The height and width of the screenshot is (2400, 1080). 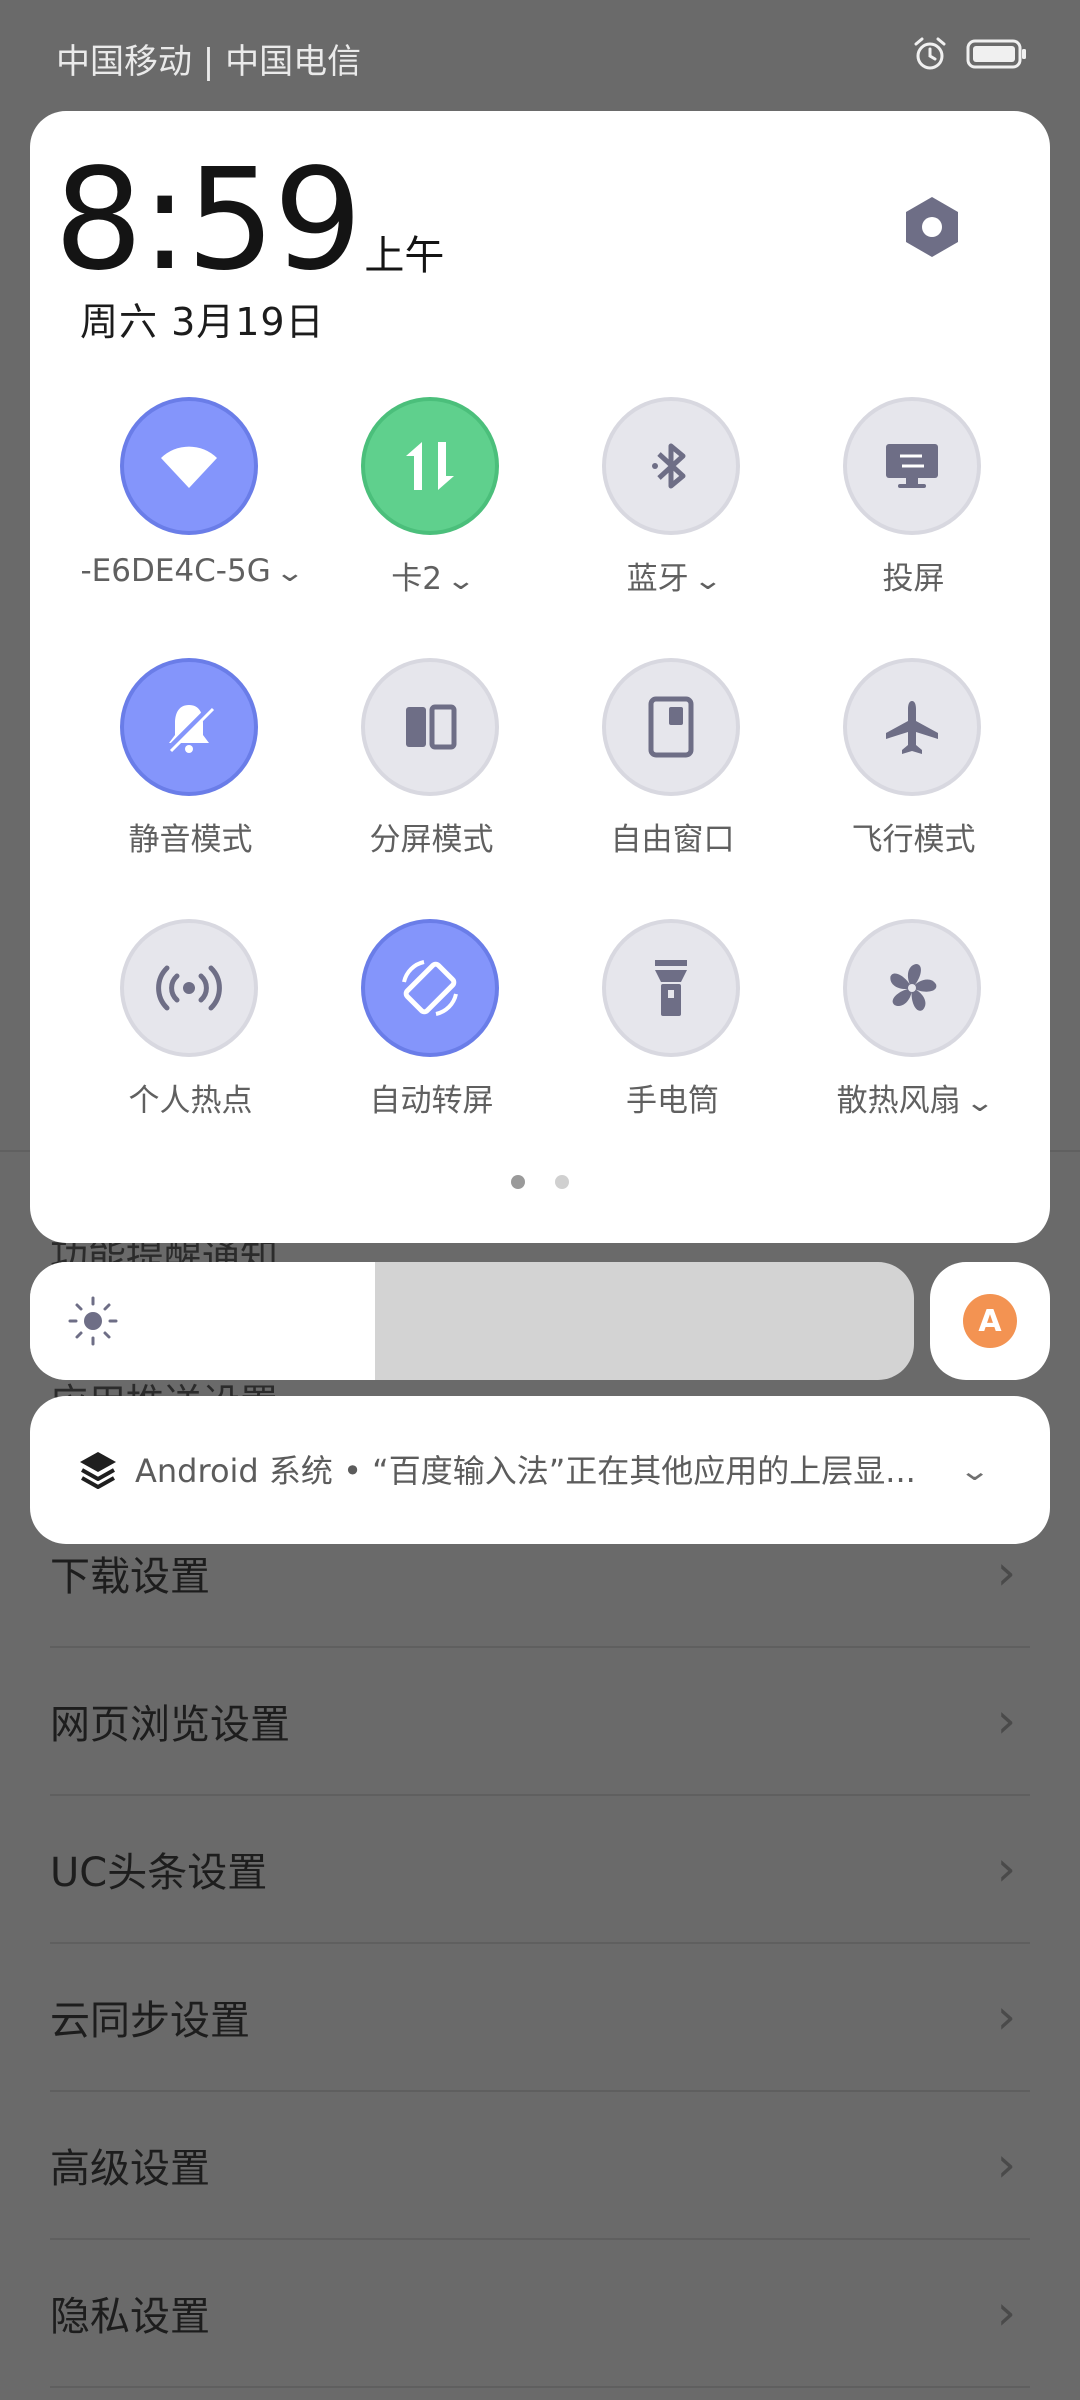 I want to click on clock-ampm: 上午, so click(x=404, y=256).